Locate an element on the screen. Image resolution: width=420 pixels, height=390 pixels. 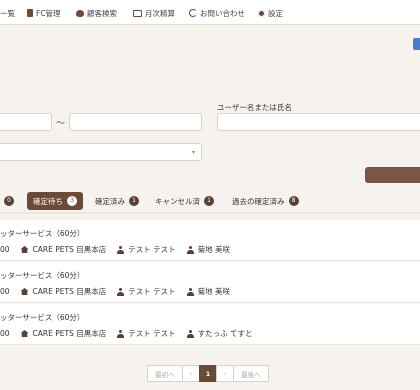
user-name-input is located at coordinates (318, 122).